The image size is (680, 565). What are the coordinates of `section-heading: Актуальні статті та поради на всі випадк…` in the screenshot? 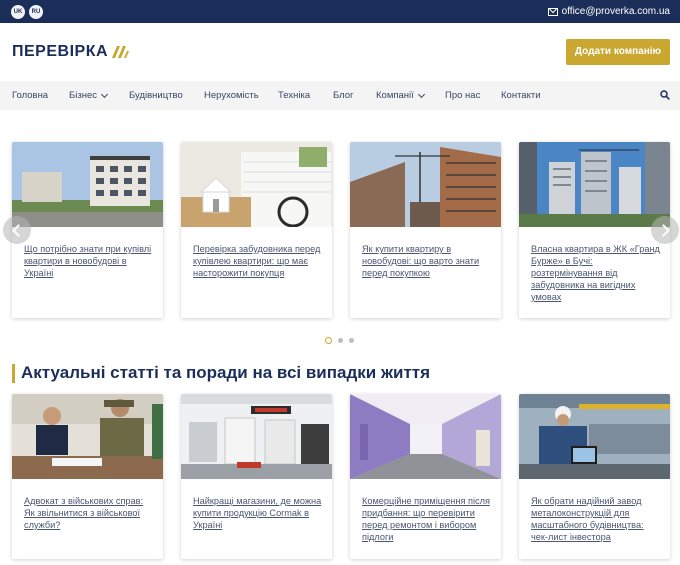 It's located at (221, 373).